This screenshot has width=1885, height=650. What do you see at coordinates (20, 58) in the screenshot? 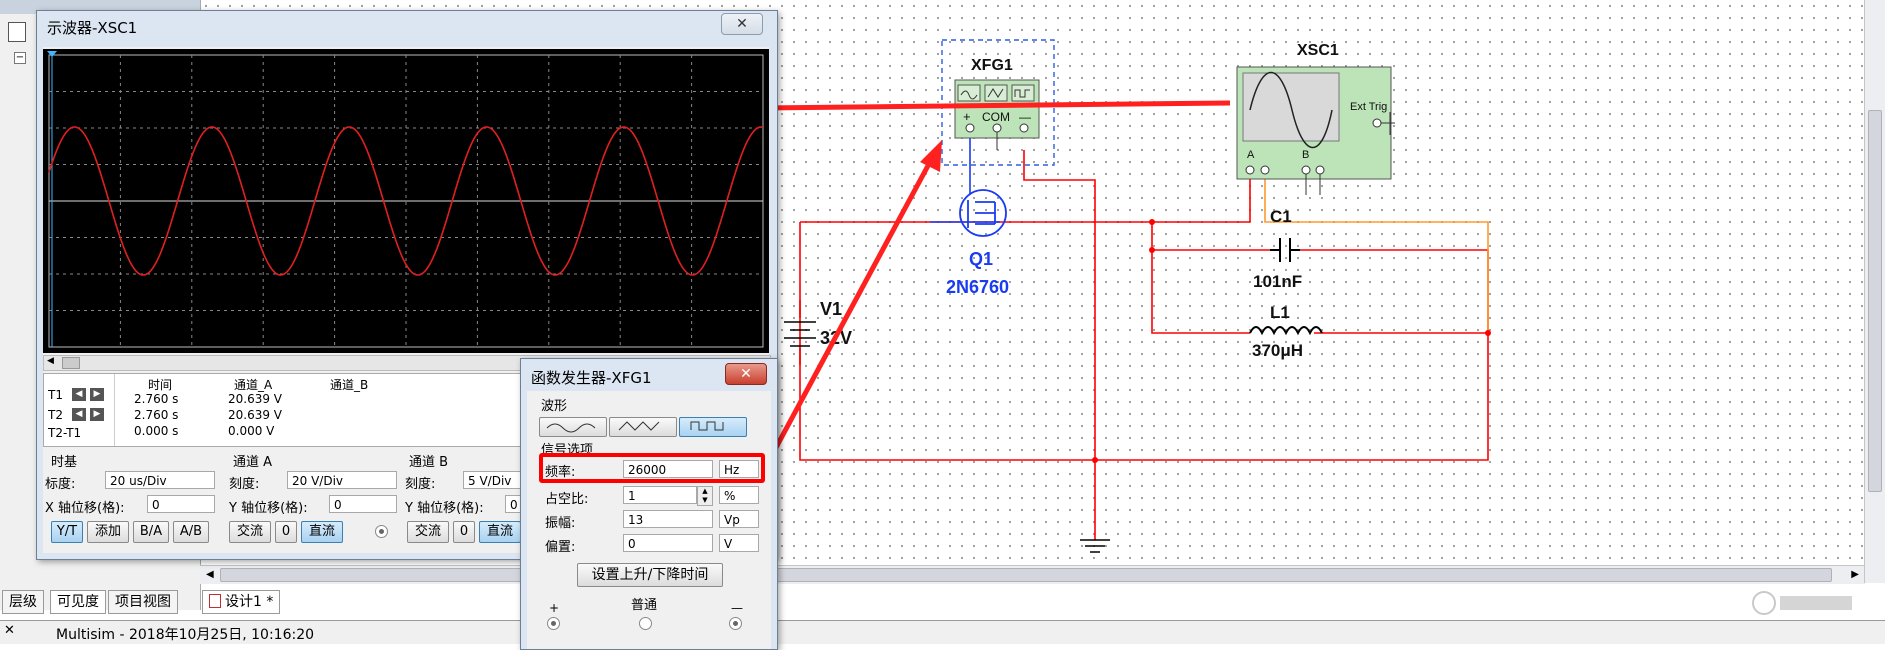
I see `tree-collapse-icon: −` at bounding box center [20, 58].